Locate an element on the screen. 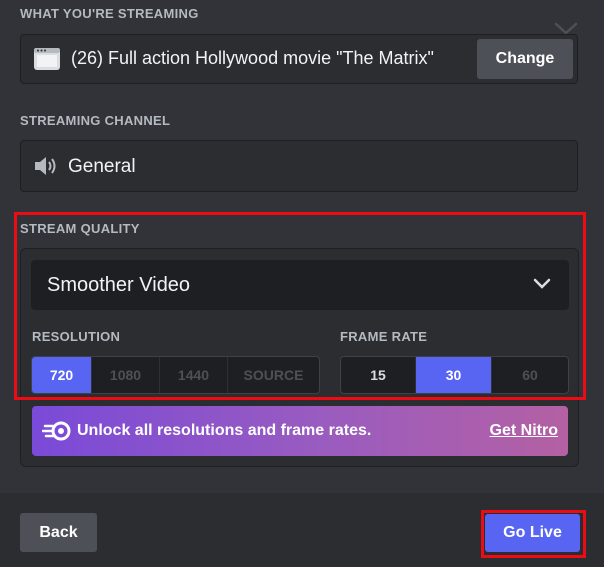 The height and width of the screenshot is (567, 604). frame-rate-label: FRAME RATE is located at coordinates (384, 336).